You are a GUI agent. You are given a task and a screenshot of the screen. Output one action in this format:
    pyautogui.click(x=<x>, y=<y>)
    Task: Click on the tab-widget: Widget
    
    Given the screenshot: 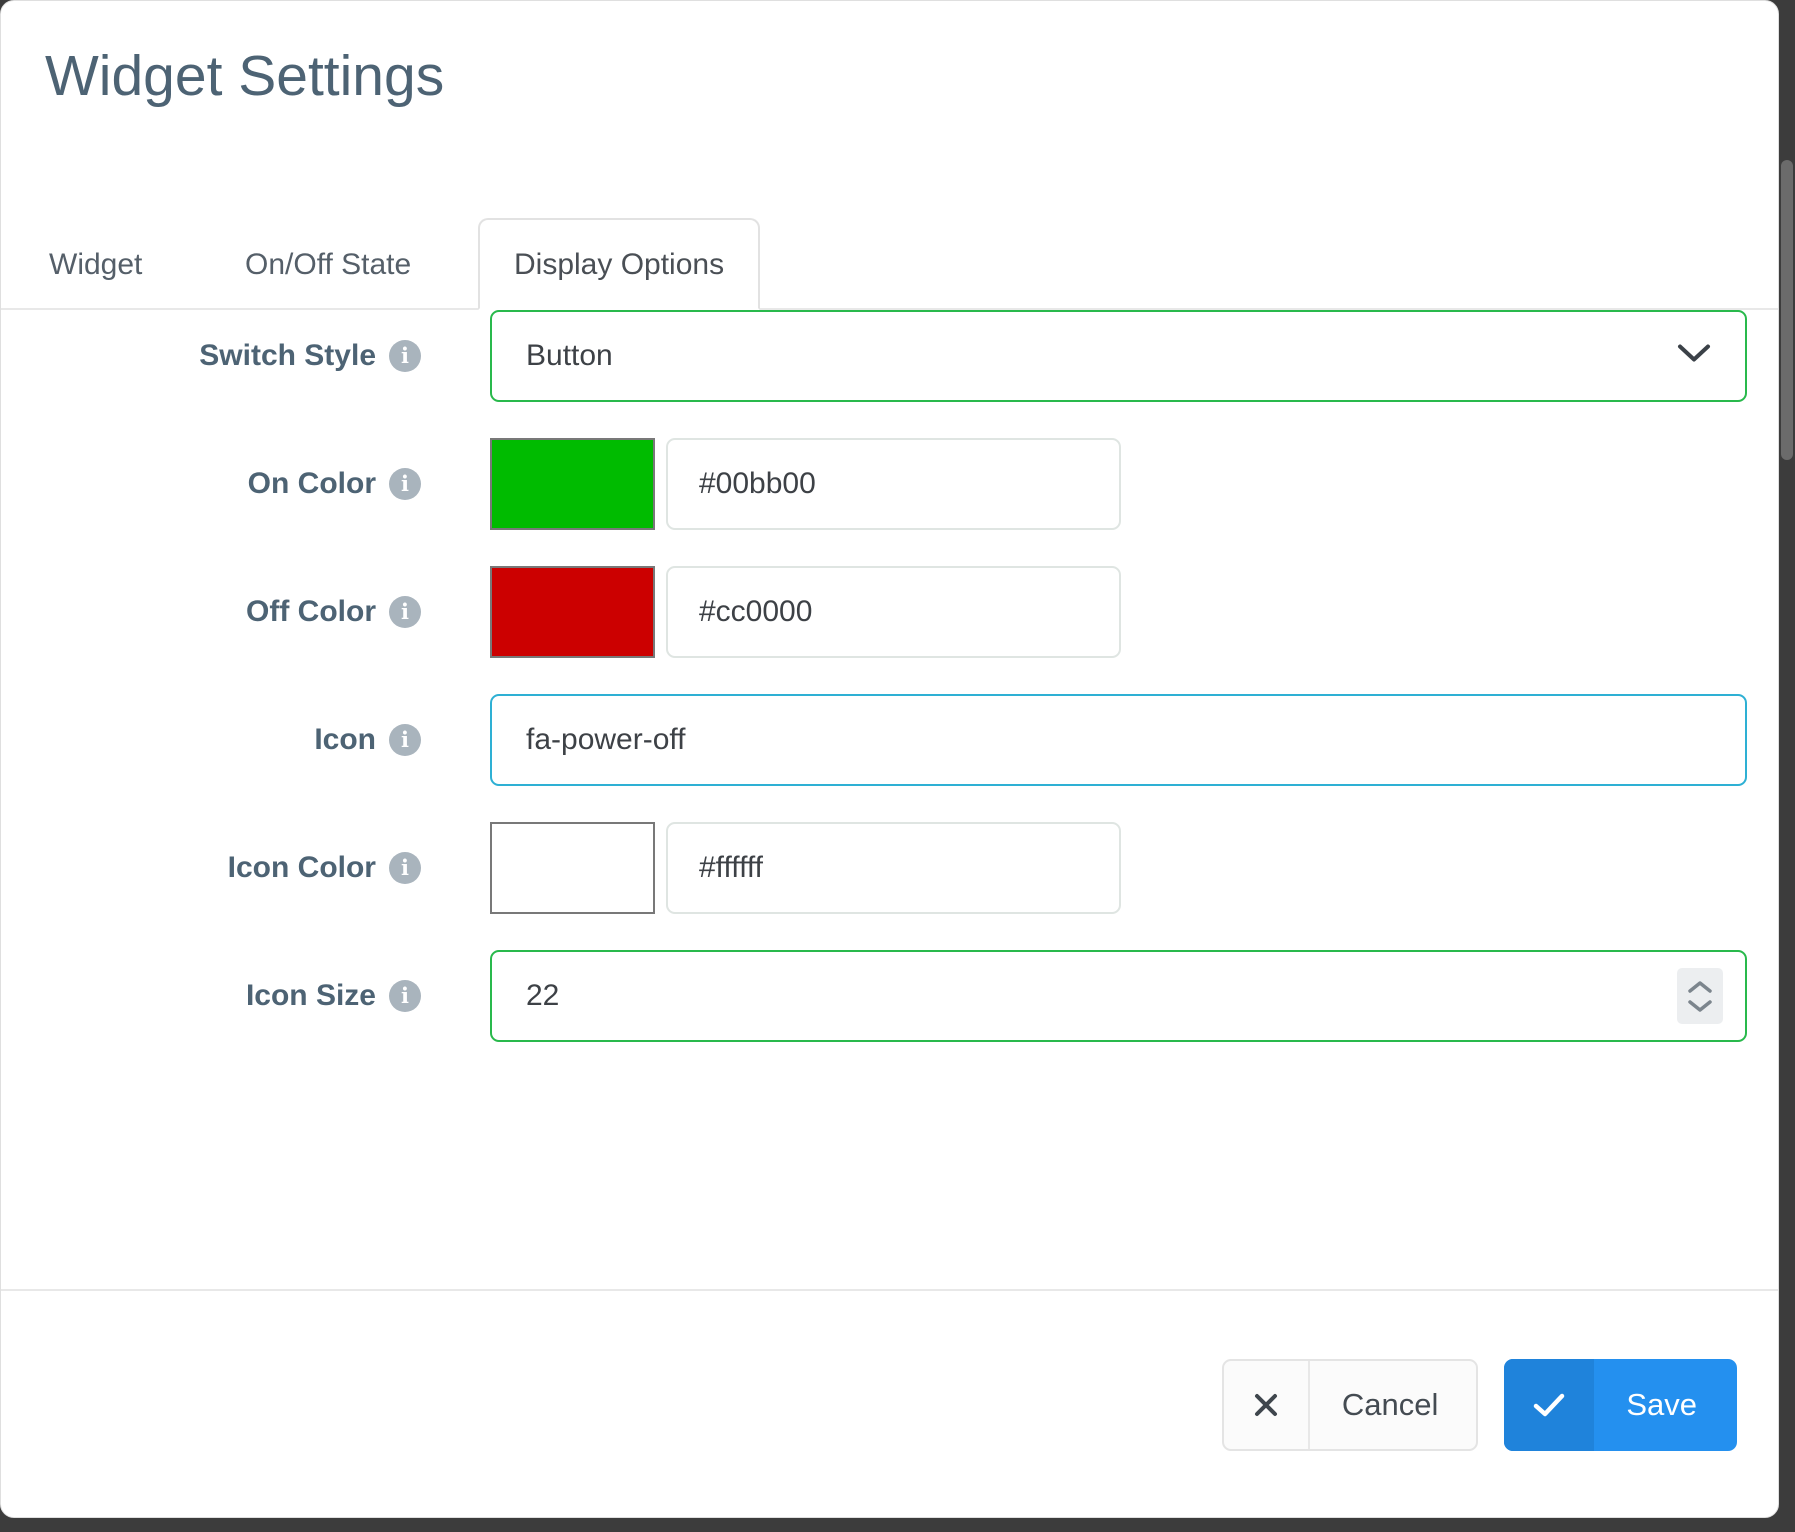 What is the action you would take?
    pyautogui.click(x=95, y=265)
    